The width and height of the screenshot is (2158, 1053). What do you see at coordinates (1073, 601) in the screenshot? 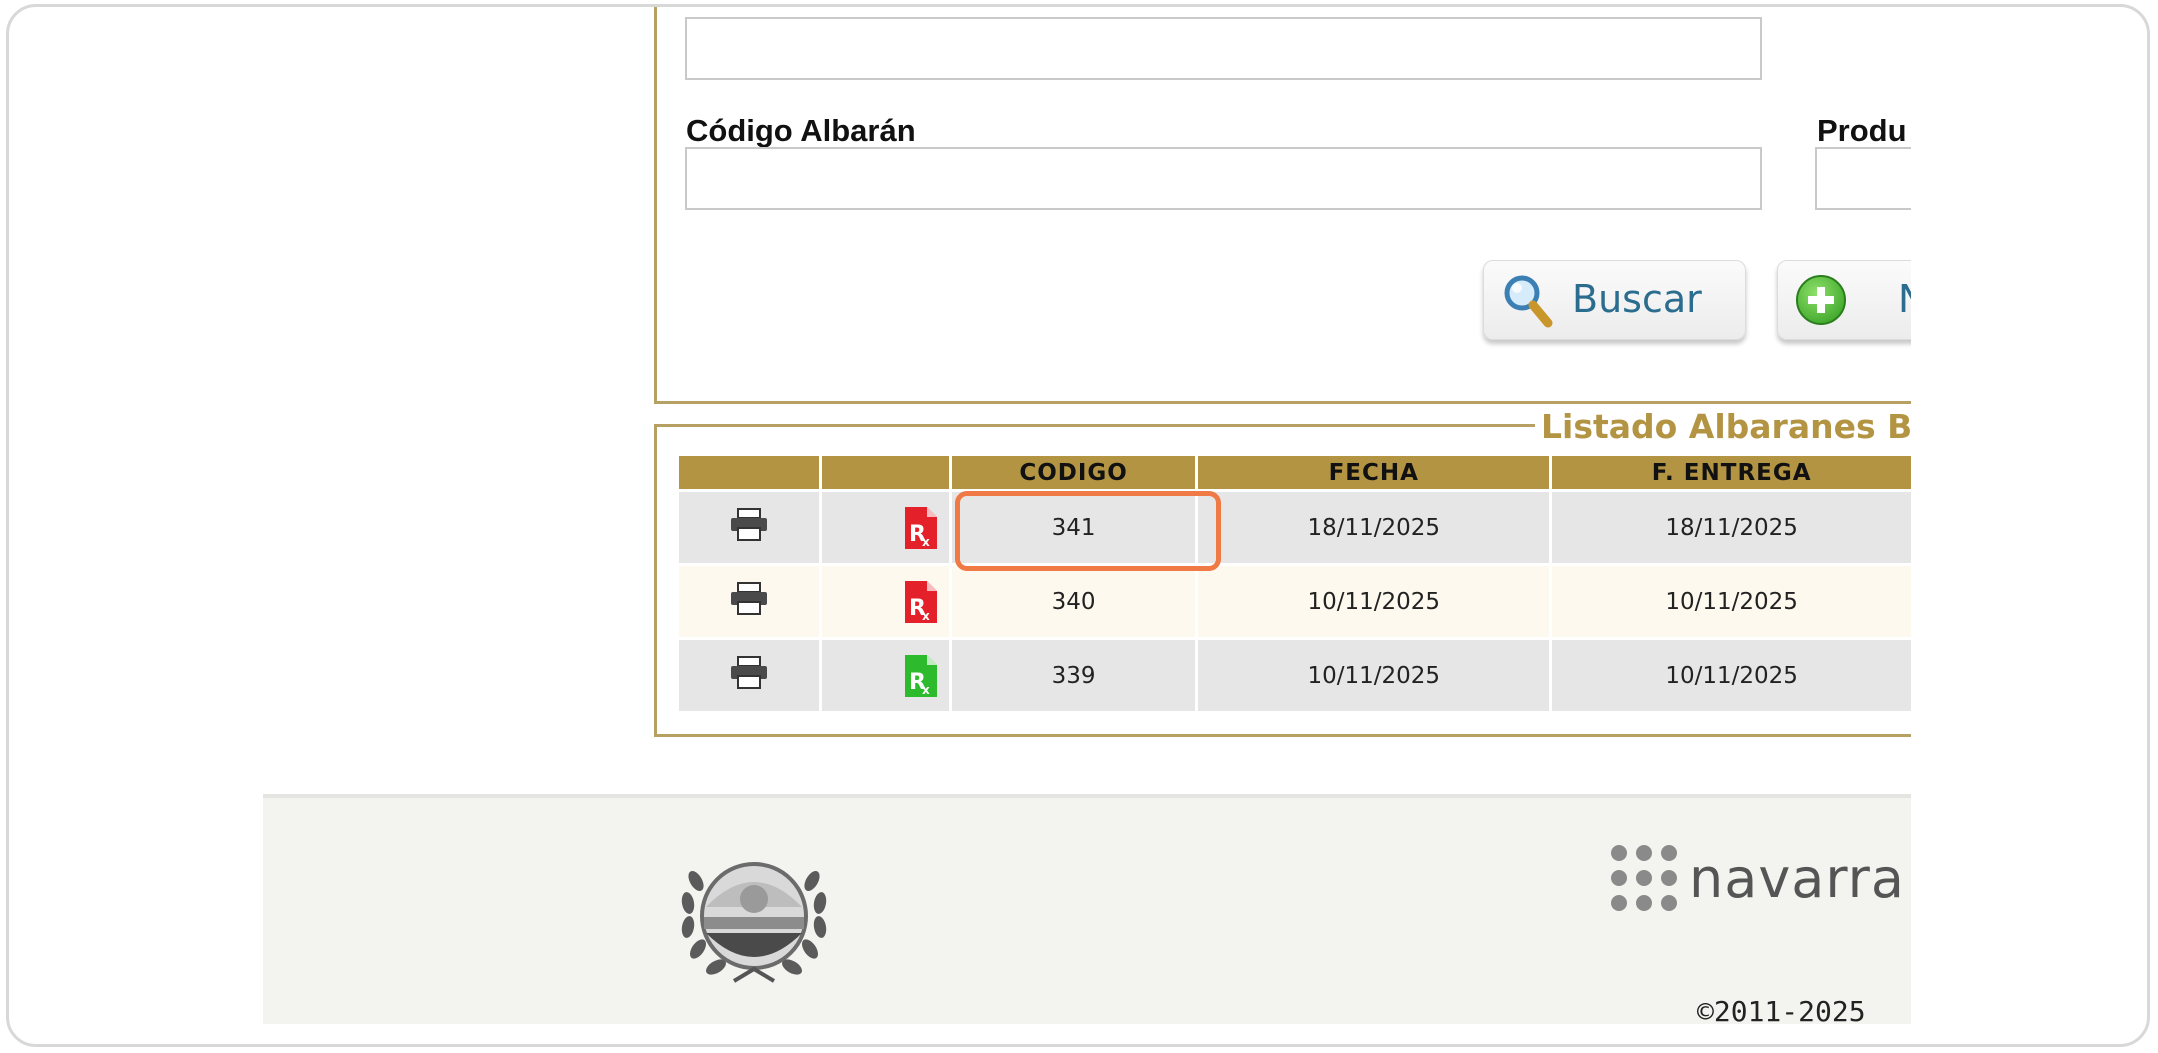
I see `codigo-cell: 340` at bounding box center [1073, 601].